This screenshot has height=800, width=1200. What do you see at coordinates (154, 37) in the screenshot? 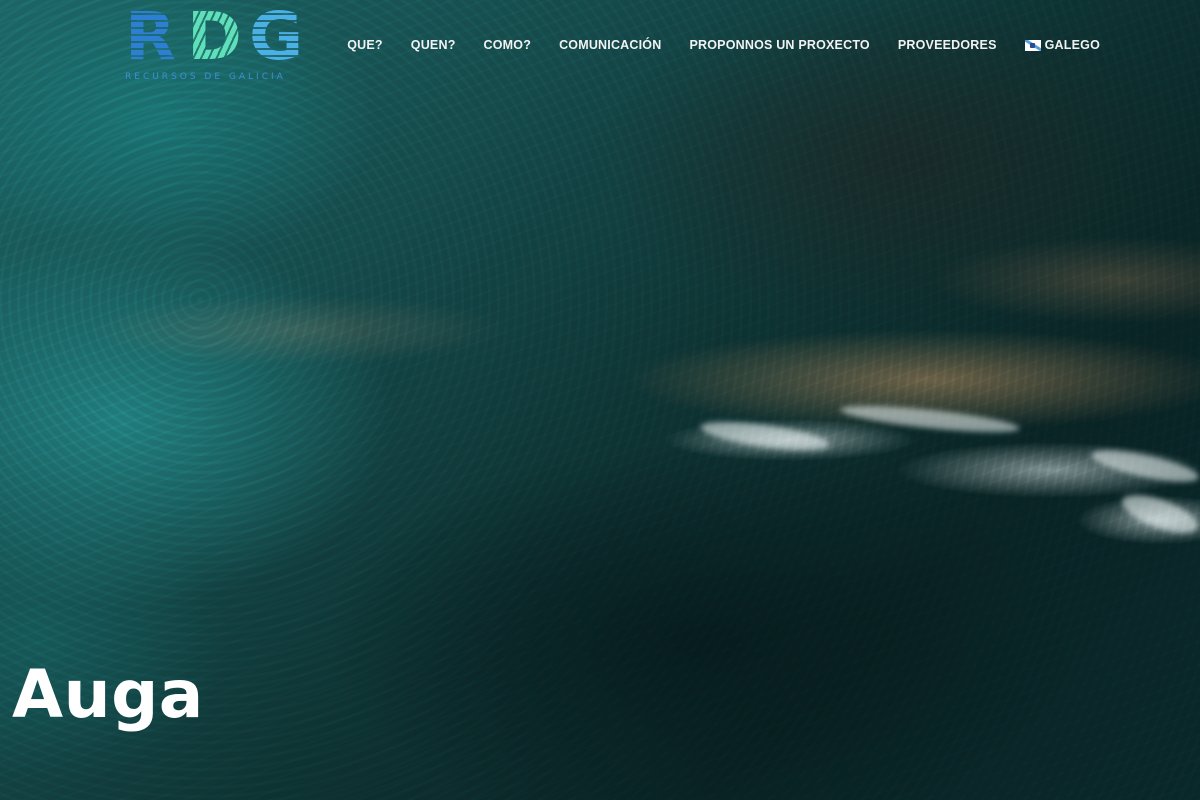
I see `logo-letter: R` at bounding box center [154, 37].